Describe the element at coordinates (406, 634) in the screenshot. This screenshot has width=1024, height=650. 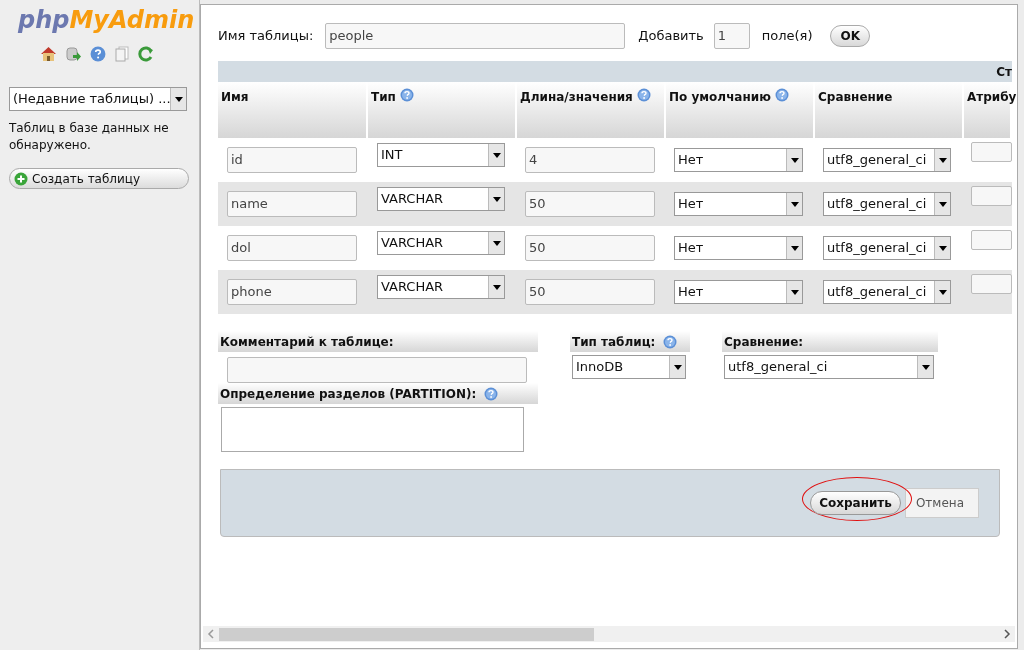
I see `scrollbar-thumb` at that location.